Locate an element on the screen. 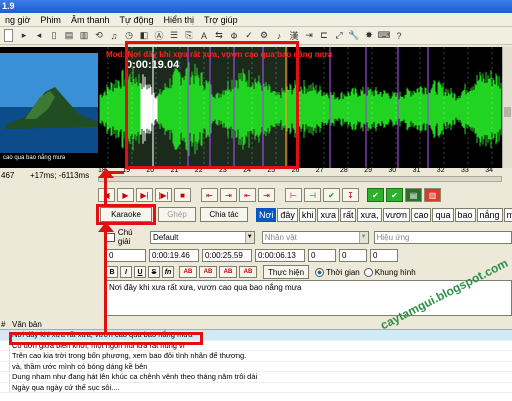  actor-combo: Nhân vật ▼ is located at coordinates (315, 237).